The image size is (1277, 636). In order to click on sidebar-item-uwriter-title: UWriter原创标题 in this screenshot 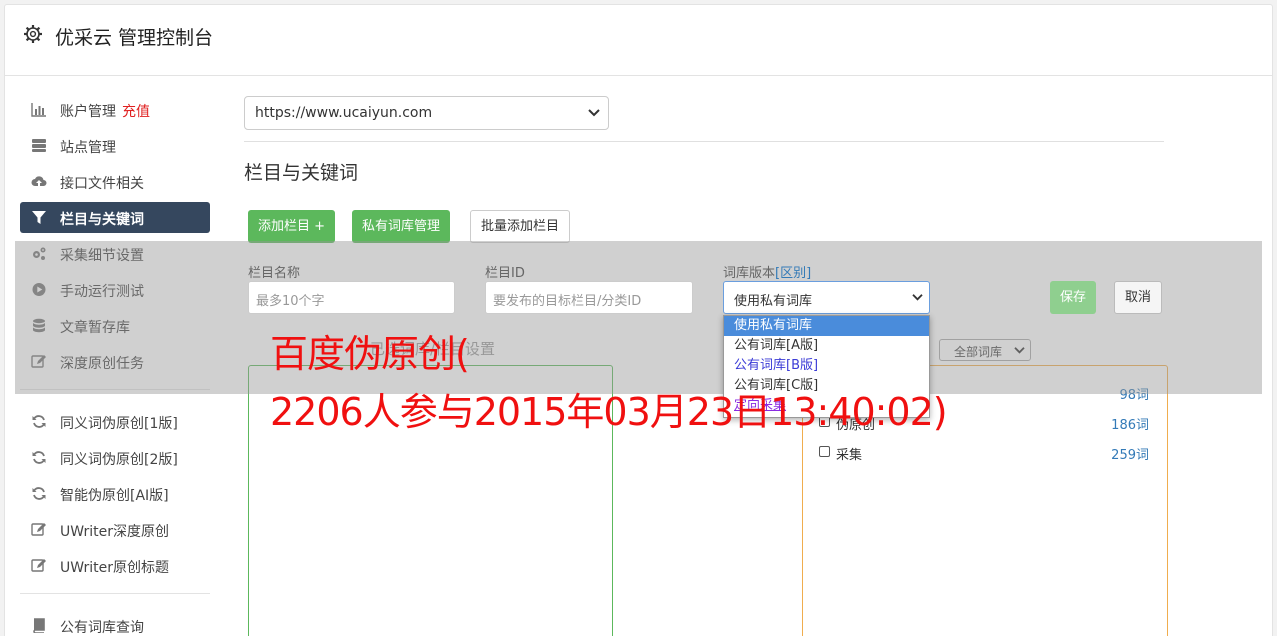, I will do `click(115, 565)`.